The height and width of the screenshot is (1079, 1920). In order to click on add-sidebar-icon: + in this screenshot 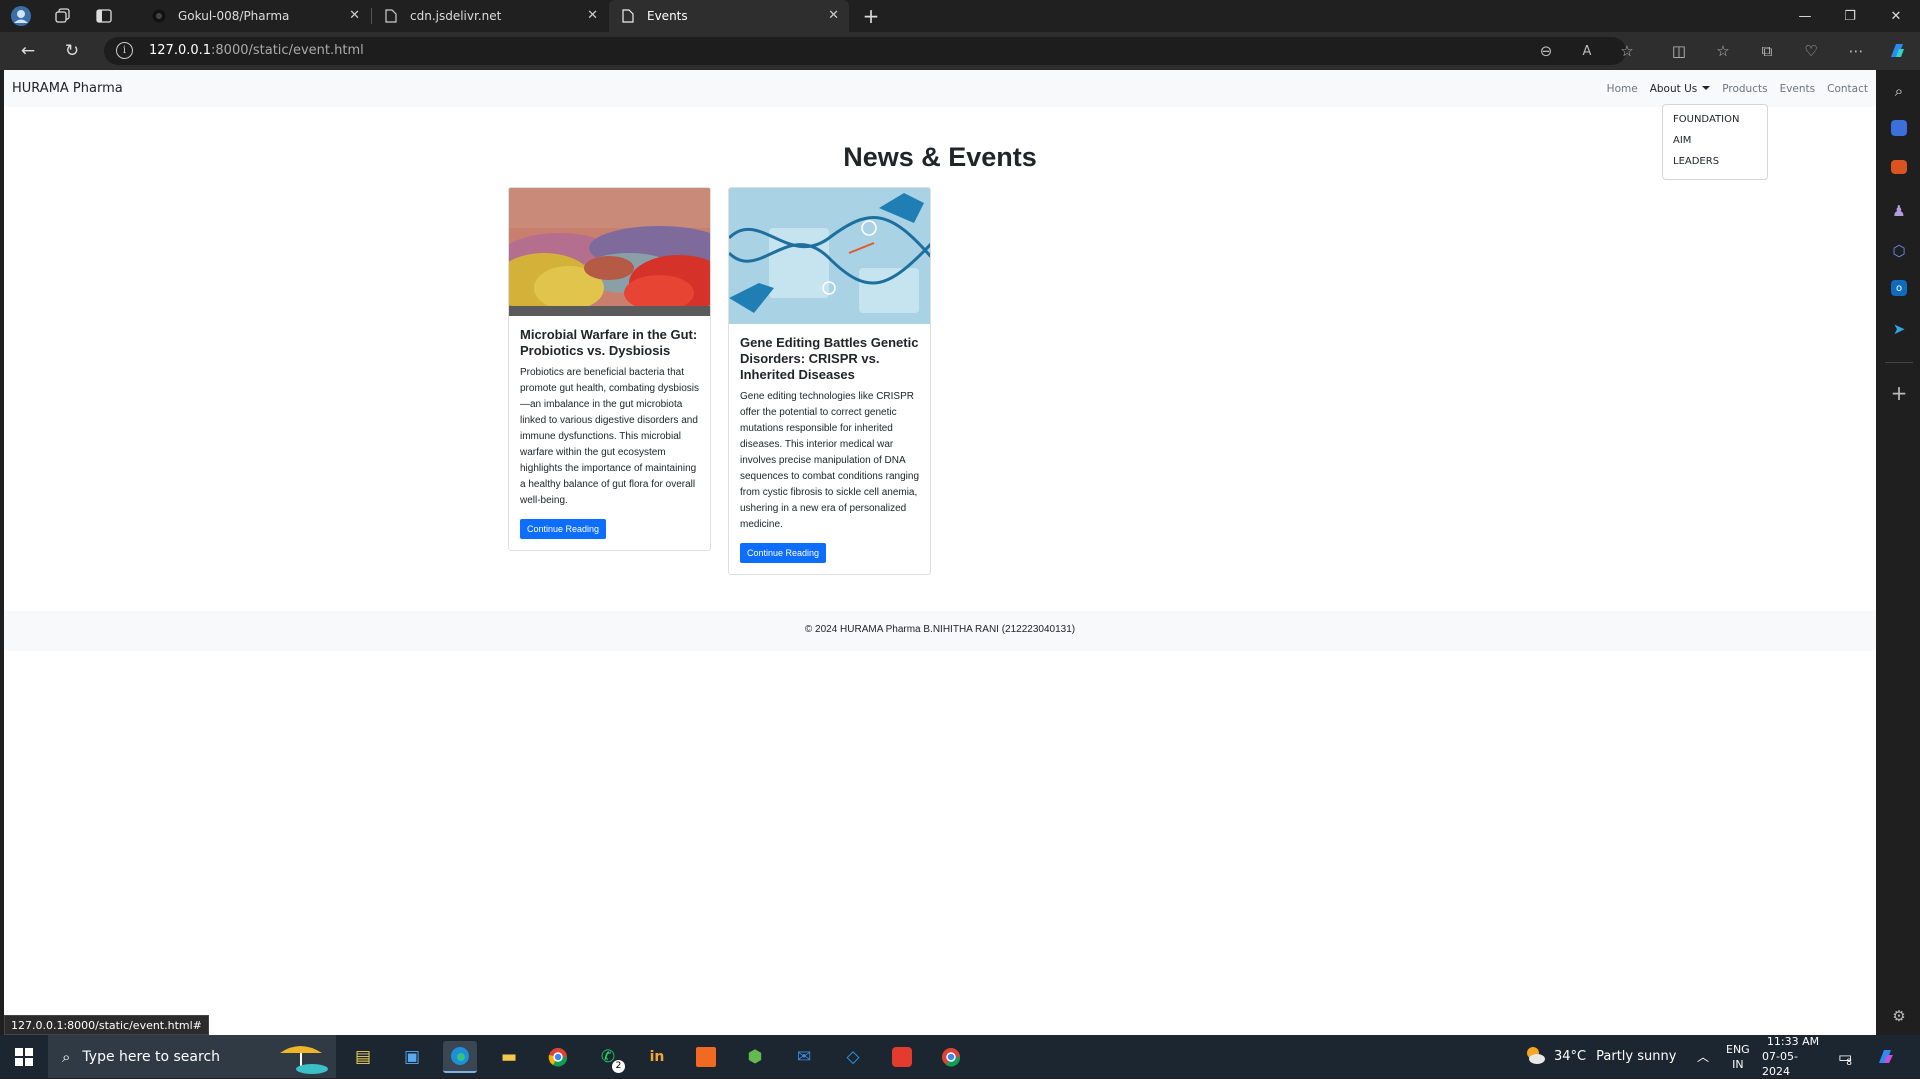, I will do `click(1899, 393)`.